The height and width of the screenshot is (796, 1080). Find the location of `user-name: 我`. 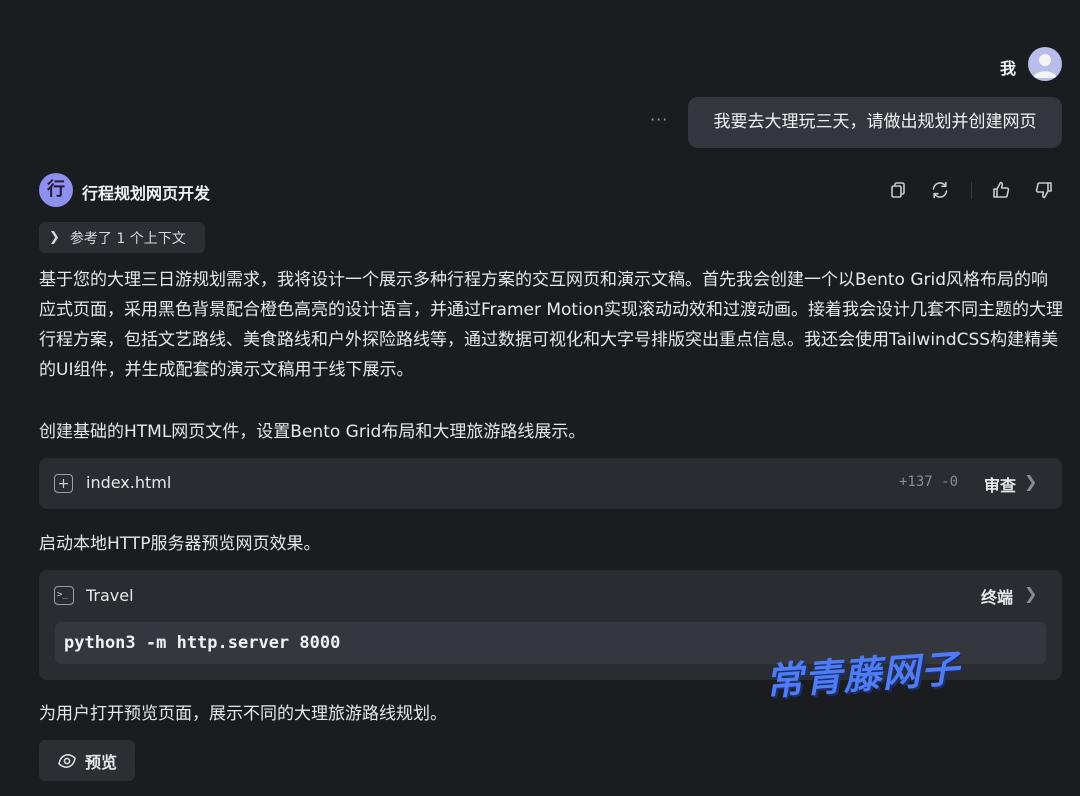

user-name: 我 is located at coordinates (1008, 68).